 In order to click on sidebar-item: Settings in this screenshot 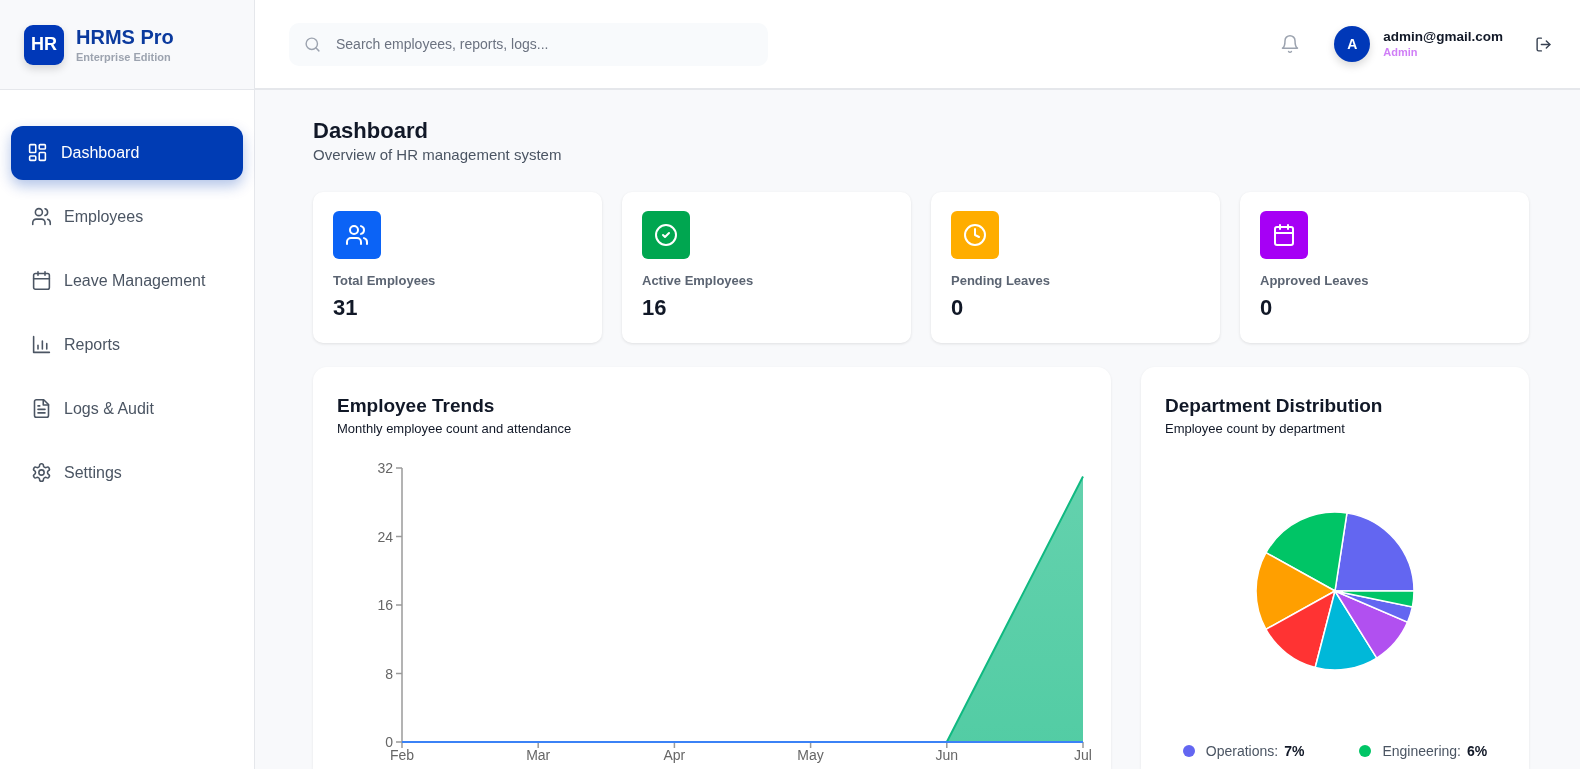, I will do `click(127, 473)`.